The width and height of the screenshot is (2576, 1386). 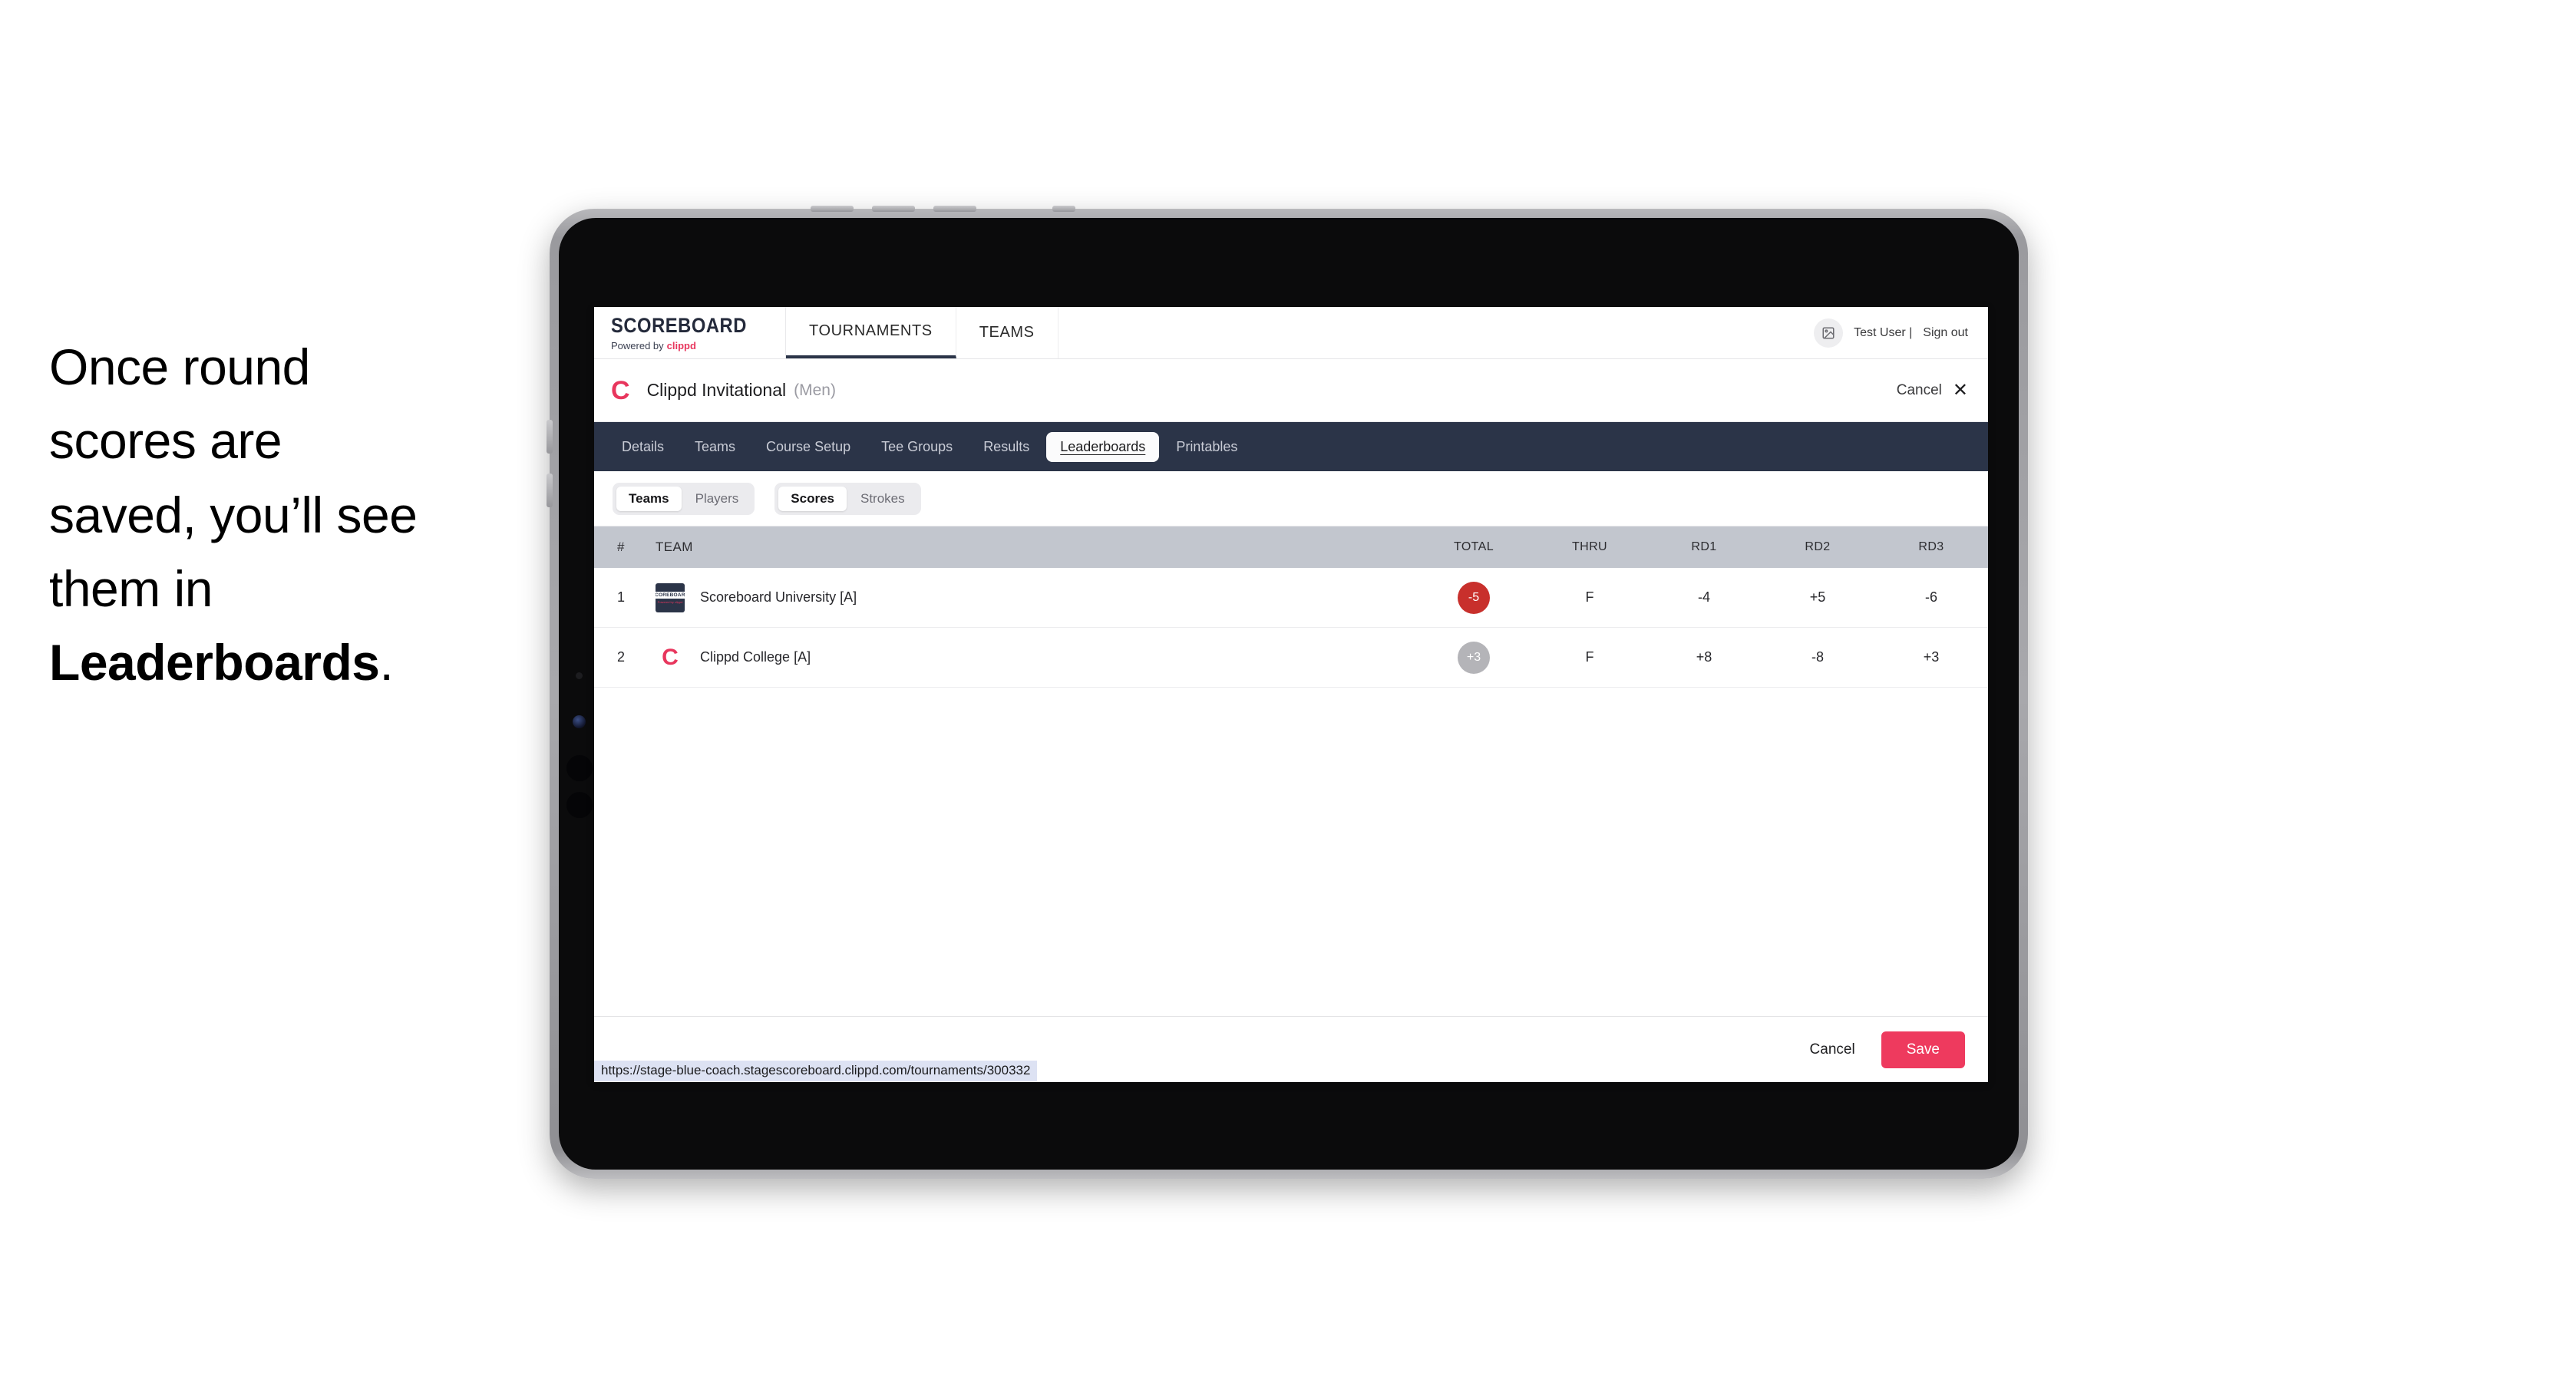 I want to click on status-badge: -5, so click(x=1474, y=597).